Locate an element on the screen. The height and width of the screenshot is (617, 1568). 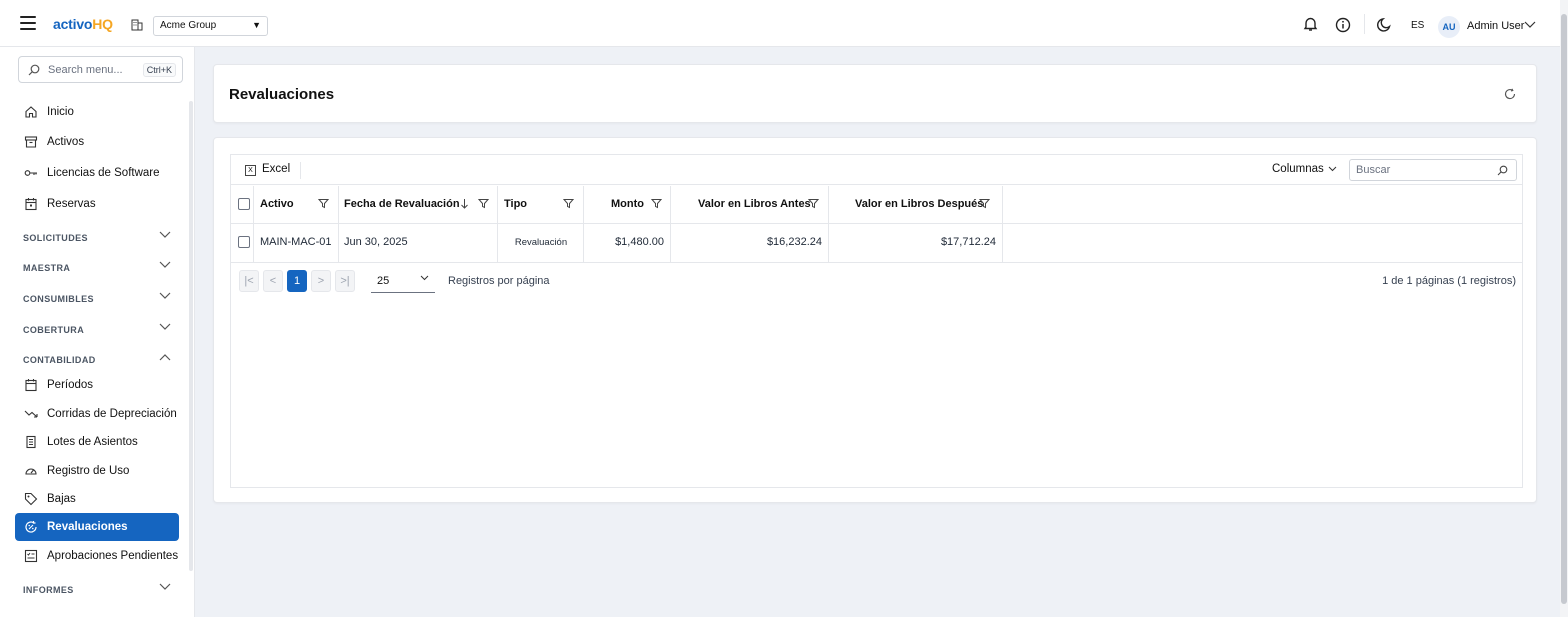
sidebar-item-revaluaciones: Revaluaciones is located at coordinates (97, 527).